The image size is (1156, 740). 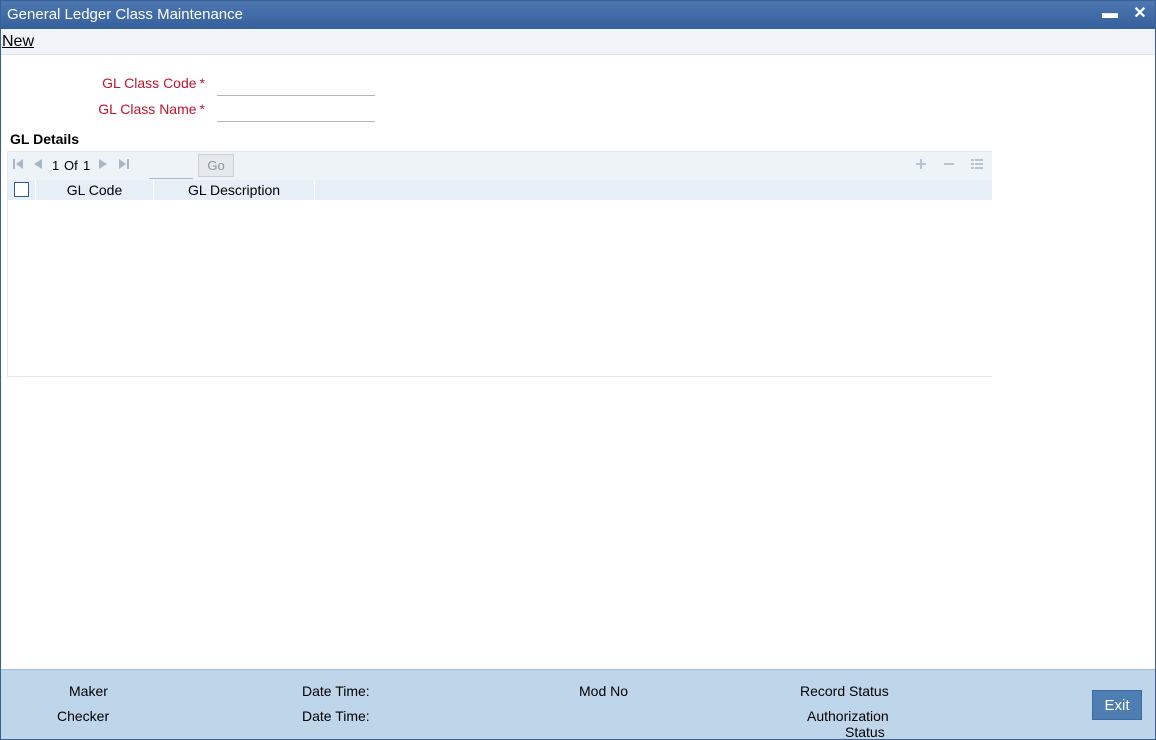 What do you see at coordinates (38, 165) in the screenshot?
I see `prev-page-icon` at bounding box center [38, 165].